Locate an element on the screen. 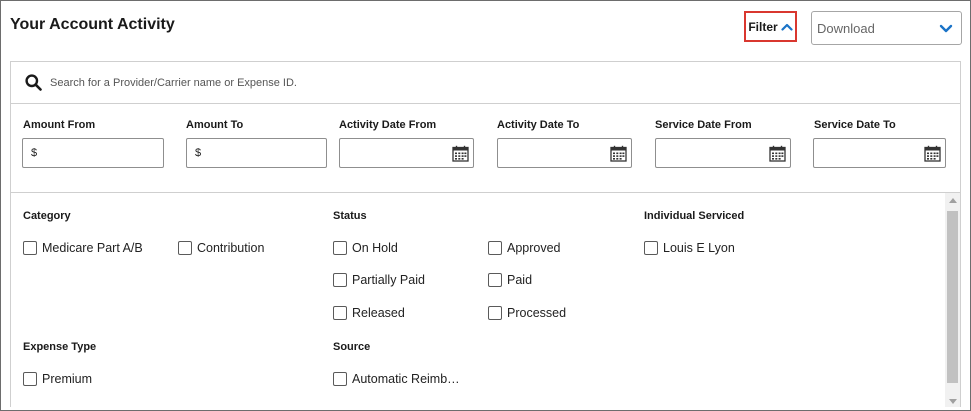 Image resolution: width=971 pixels, height=411 pixels. checkbox-contribution: Contribution is located at coordinates (221, 248).